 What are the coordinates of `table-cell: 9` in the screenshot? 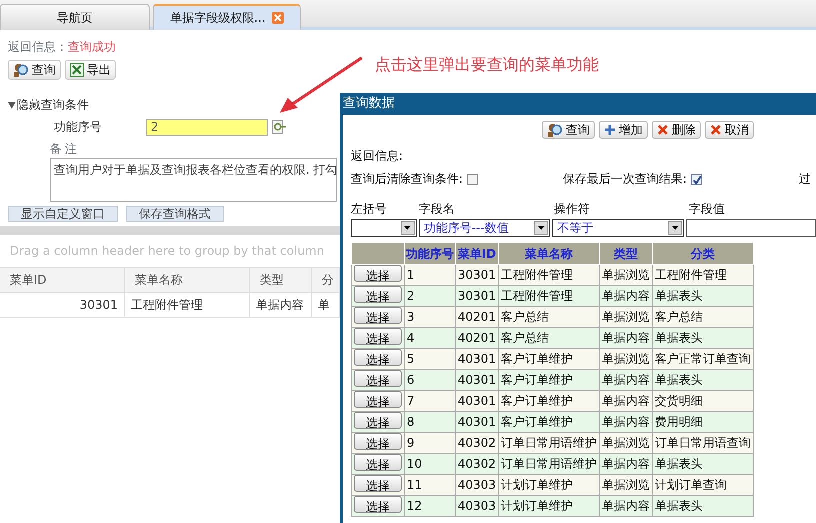 It's located at (430, 443).